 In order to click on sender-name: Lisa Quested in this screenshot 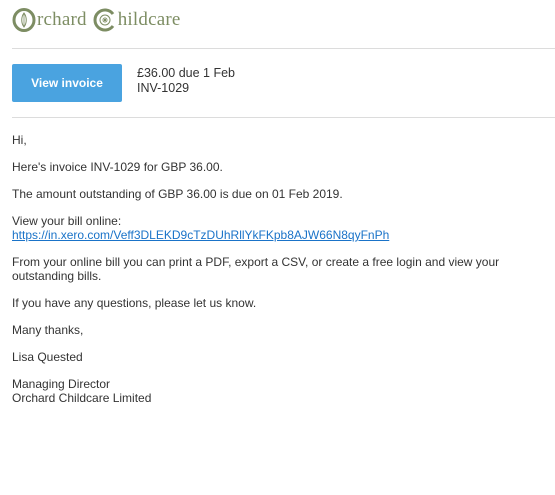, I will do `click(47, 357)`.